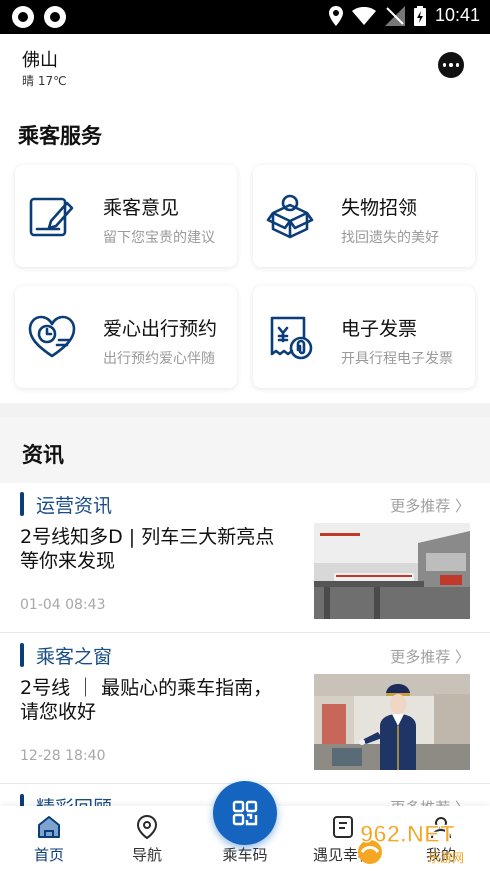 The width and height of the screenshot is (490, 871). I want to click on weather-text: 晴 17℃, so click(44, 81).